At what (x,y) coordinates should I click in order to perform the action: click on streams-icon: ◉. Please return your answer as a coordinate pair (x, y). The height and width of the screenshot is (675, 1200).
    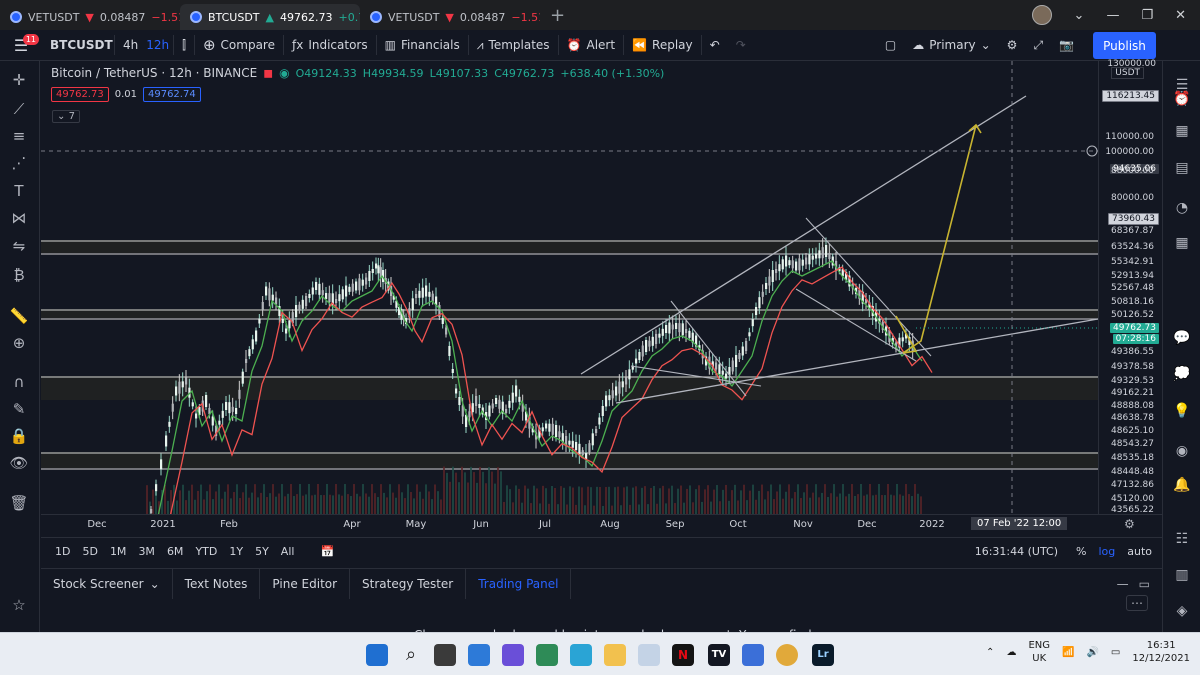
    Looking at the image, I should click on (1182, 451).